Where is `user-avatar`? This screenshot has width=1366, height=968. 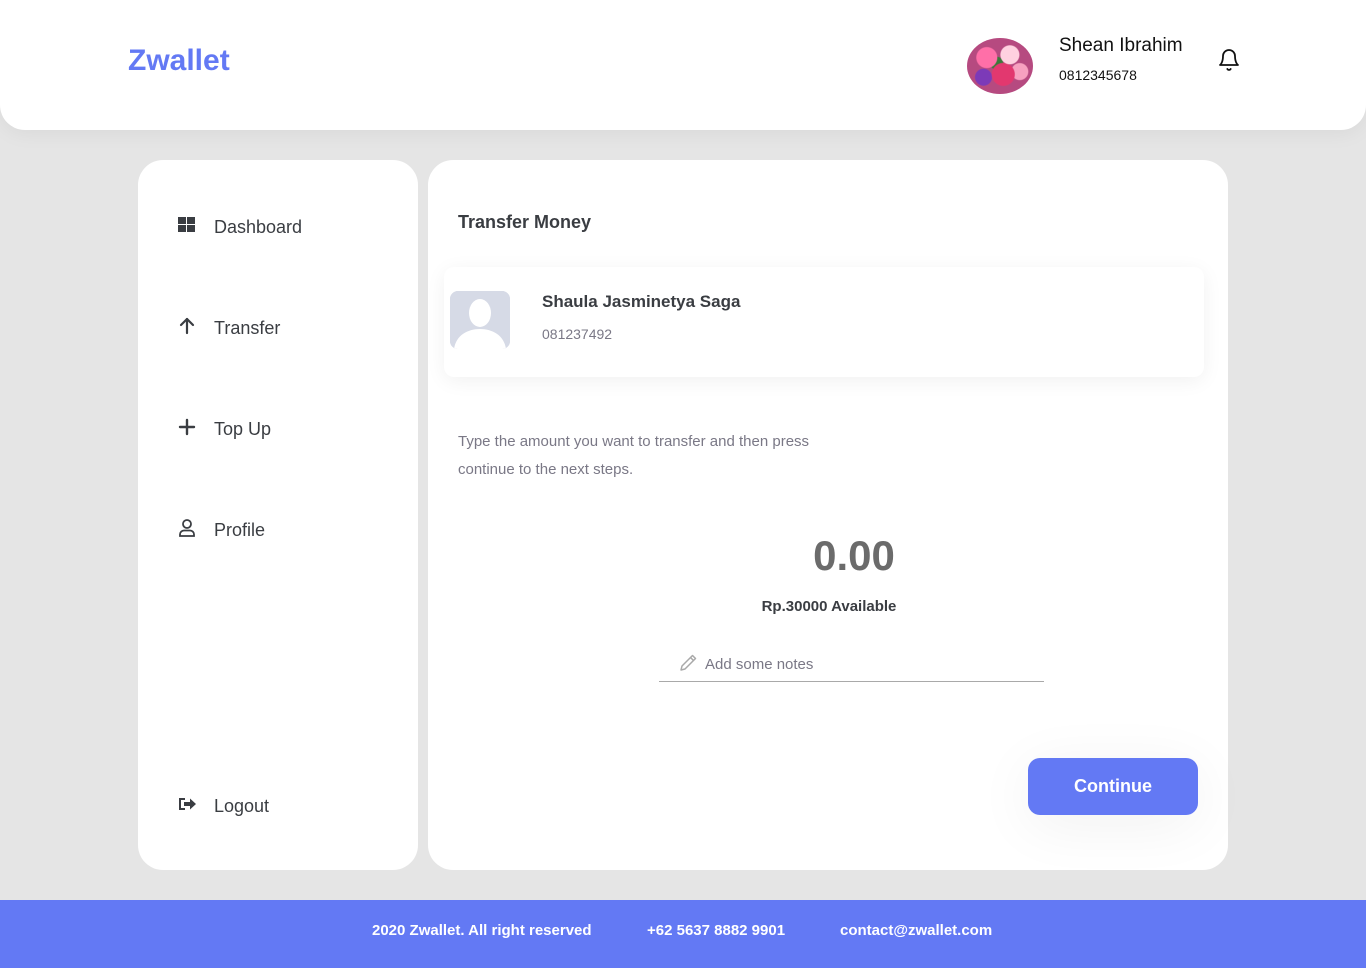 user-avatar is located at coordinates (1000, 66).